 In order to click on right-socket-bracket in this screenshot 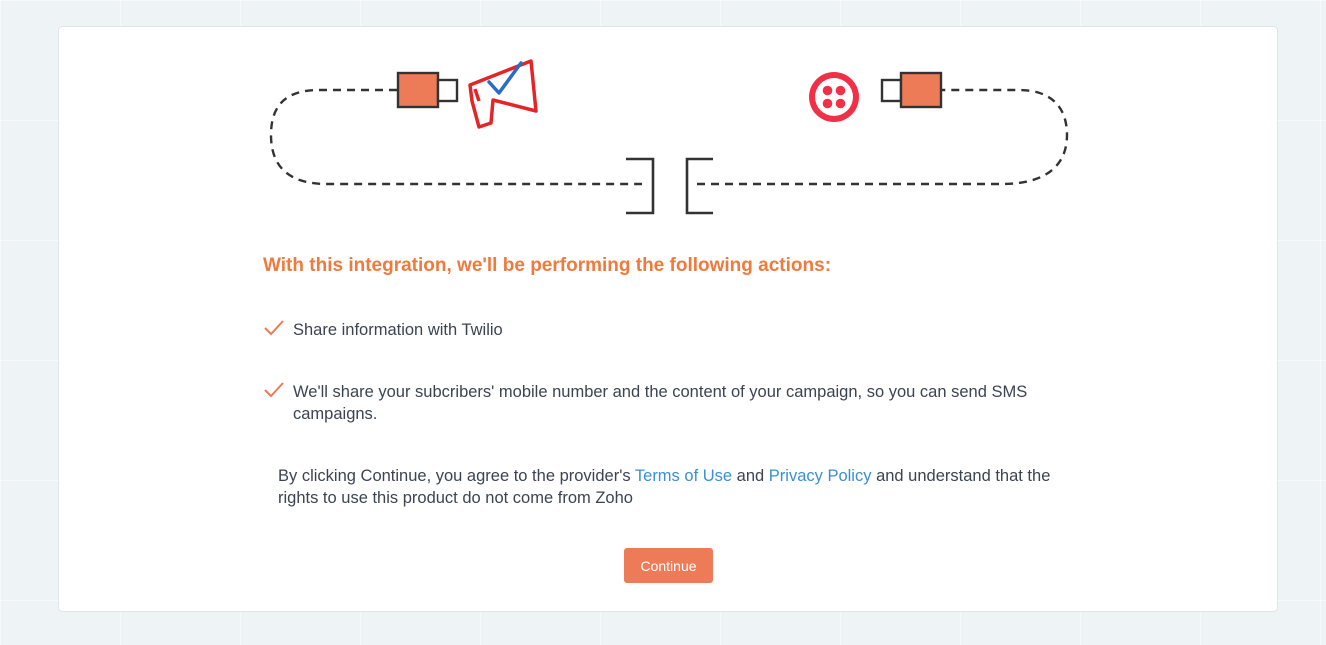, I will do `click(699, 186)`.